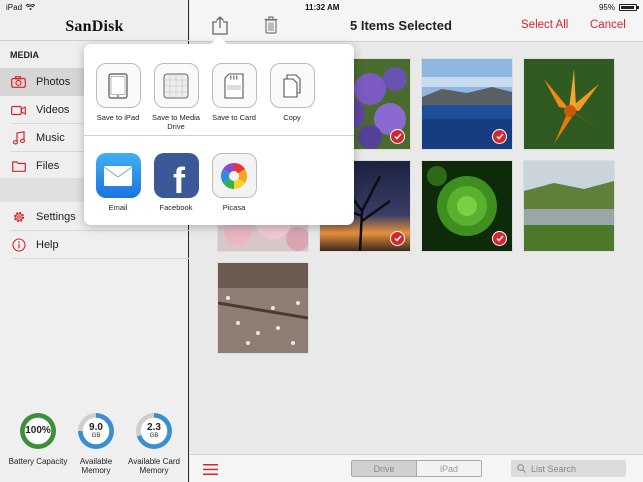 This screenshot has width=643, height=482. I want to click on sidebar-item-label: Photos, so click(53, 82).